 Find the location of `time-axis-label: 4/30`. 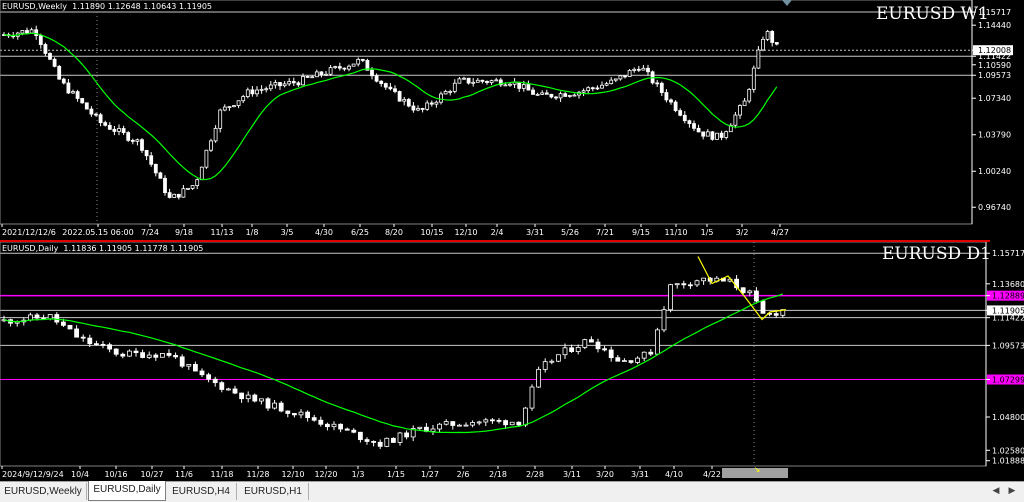

time-axis-label: 4/30 is located at coordinates (324, 232).